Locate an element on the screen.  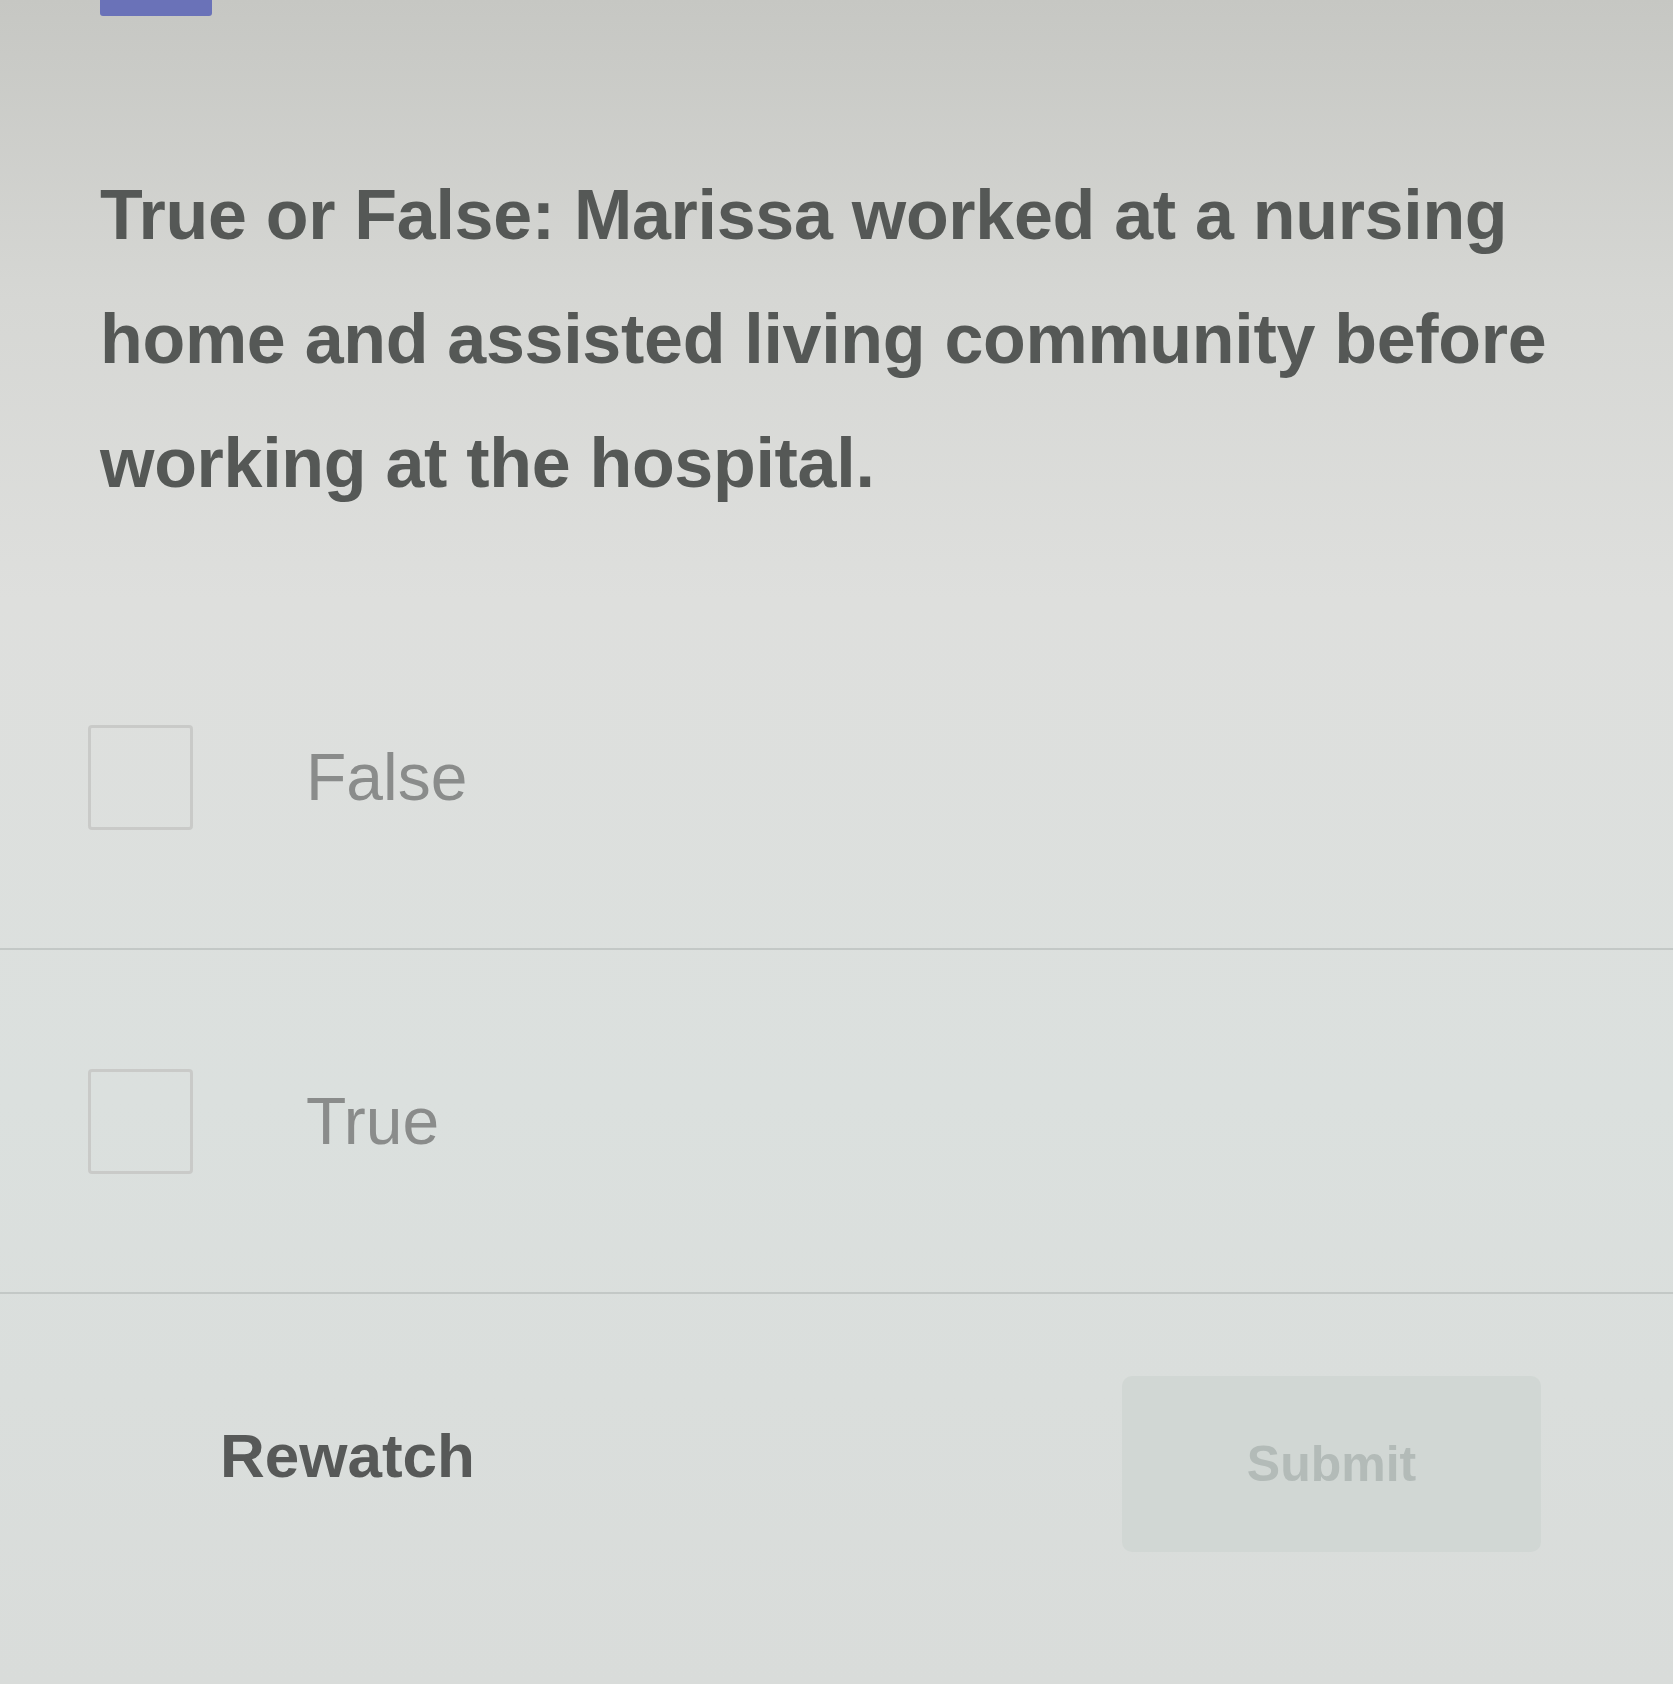
rewatch-button: Rewatch is located at coordinates (347, 1455).